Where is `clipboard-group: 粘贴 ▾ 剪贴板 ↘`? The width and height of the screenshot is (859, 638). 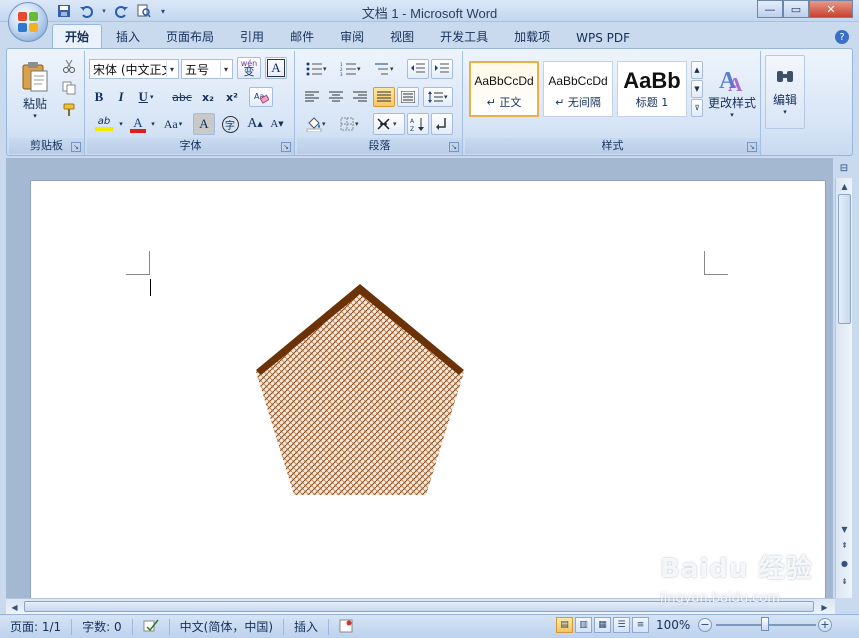 clipboard-group: 粘贴 ▾ 剪贴板 ↘ is located at coordinates (47, 103).